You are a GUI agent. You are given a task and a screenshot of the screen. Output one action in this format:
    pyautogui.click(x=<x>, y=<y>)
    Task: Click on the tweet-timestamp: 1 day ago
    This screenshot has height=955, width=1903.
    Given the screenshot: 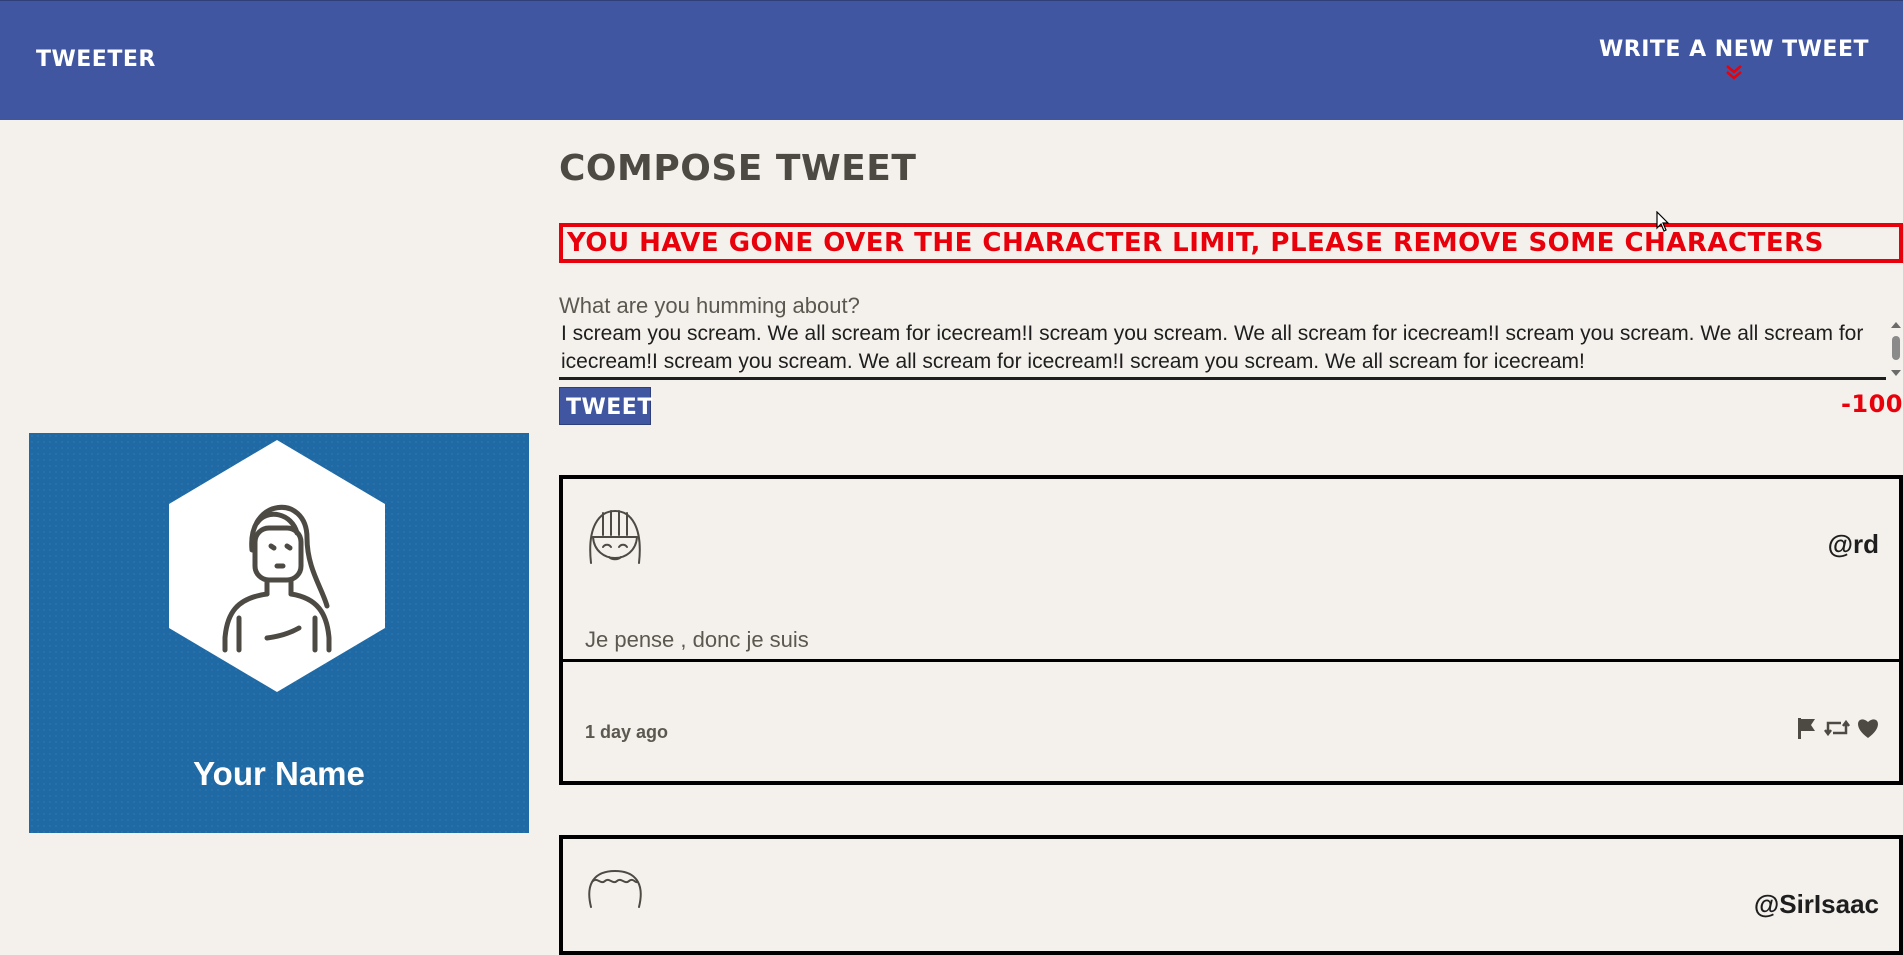 What is the action you would take?
    pyautogui.click(x=627, y=732)
    